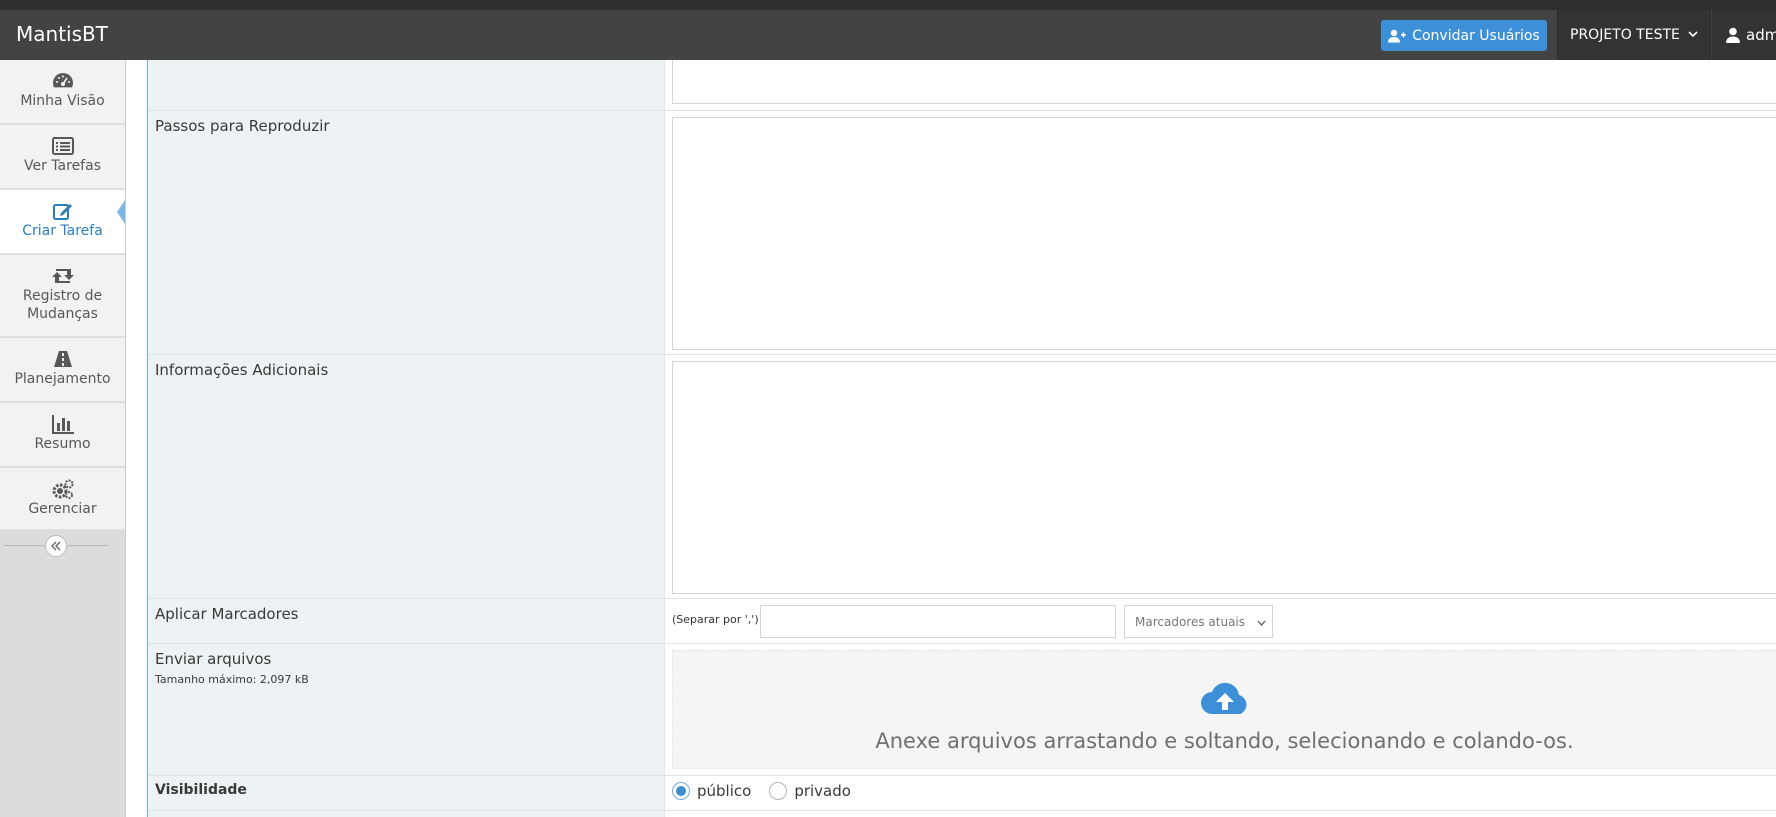 This screenshot has width=1776, height=817. I want to click on project-selector: PROJETO TESTE, so click(1634, 35).